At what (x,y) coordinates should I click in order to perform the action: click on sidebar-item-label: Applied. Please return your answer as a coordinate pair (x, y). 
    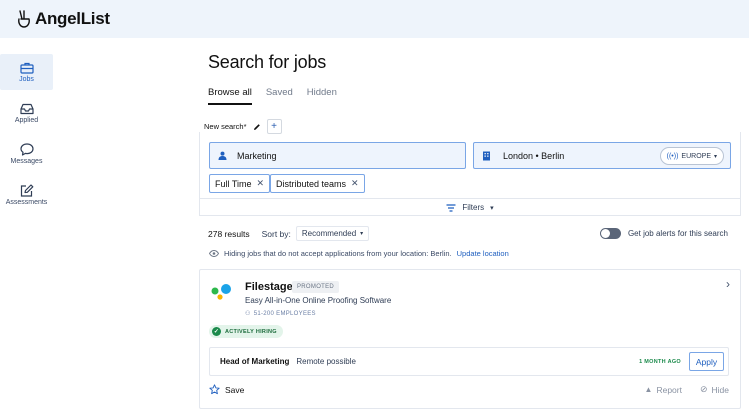
    Looking at the image, I should click on (26, 120).